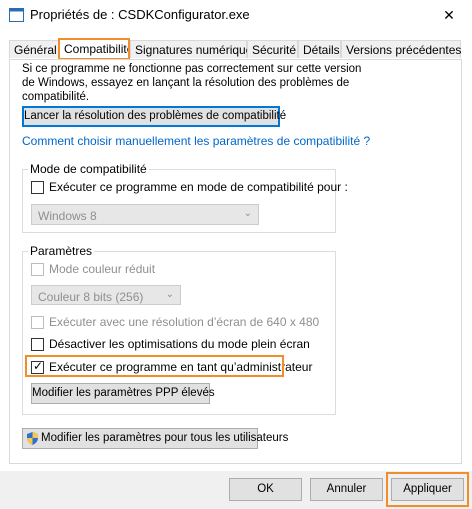 This screenshot has width=472, height=509. I want to click on run-as-admin-checkbox: ✓, so click(37, 366).